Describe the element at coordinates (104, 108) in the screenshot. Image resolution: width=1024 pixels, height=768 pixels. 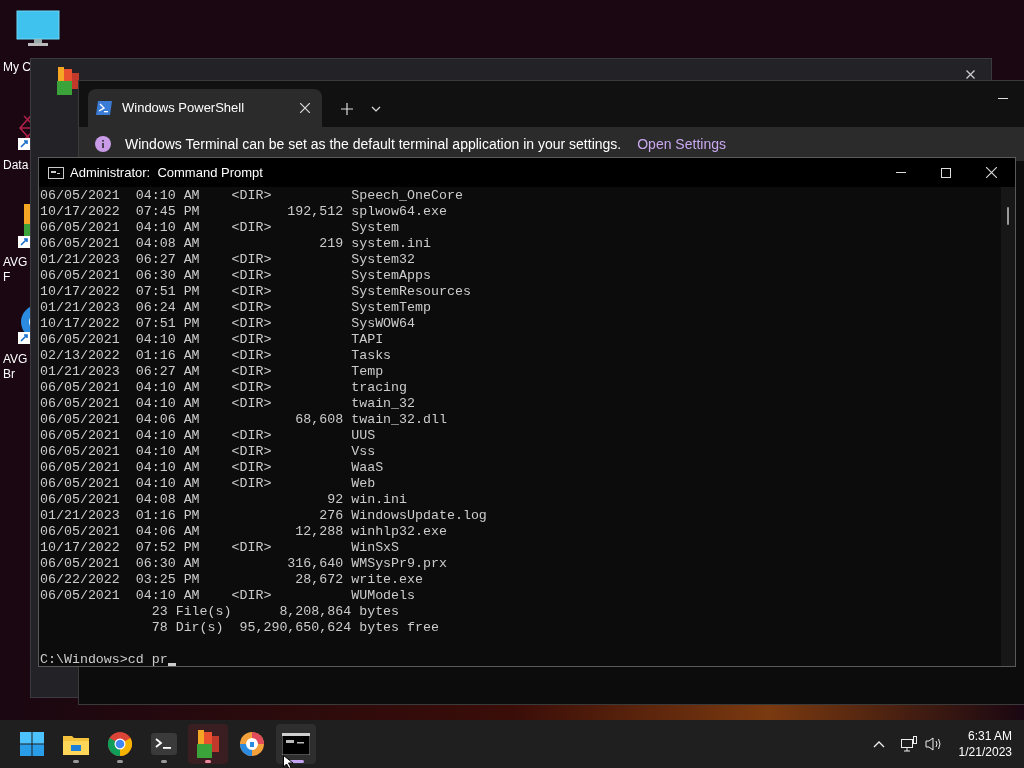
I see `powershell-icon` at that location.